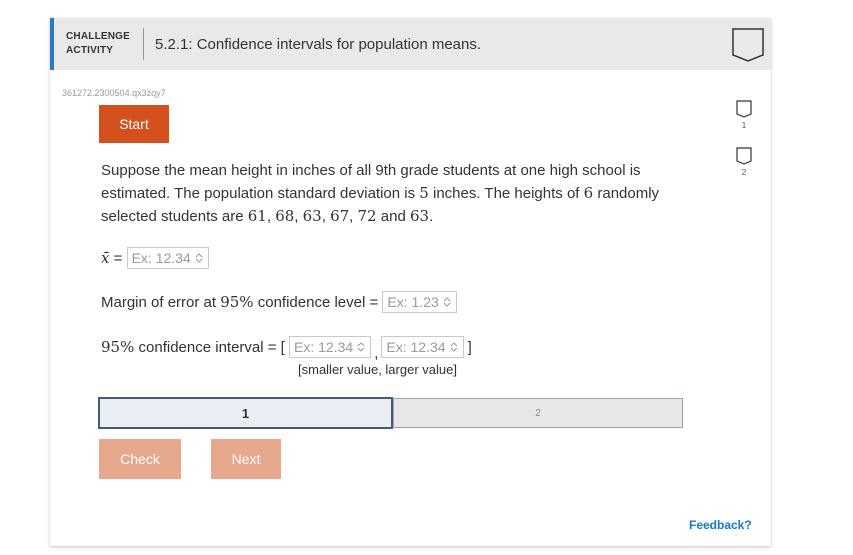 The height and width of the screenshot is (555, 853). I want to click on level-progress: 1 2, so click(390, 413).